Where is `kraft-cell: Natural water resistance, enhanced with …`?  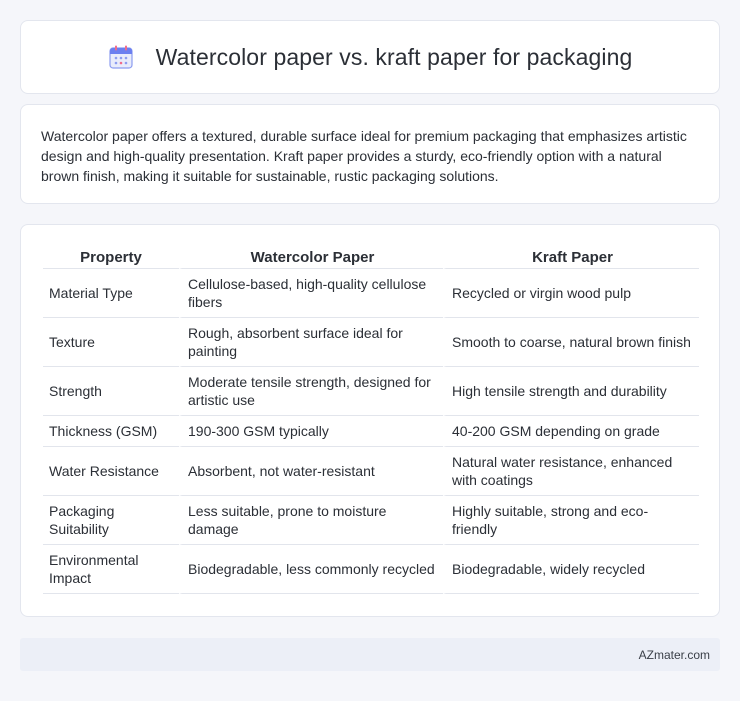 kraft-cell: Natural water resistance, enhanced with … is located at coordinates (571, 471).